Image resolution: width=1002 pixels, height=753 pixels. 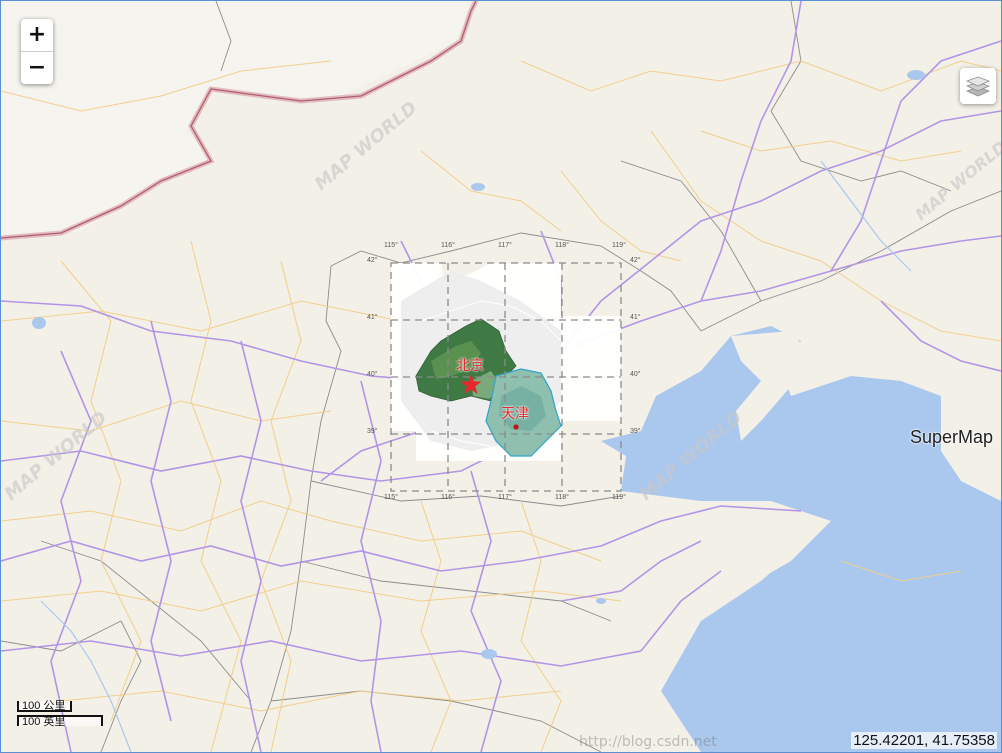 I want to click on lon-label-bottom: 117°, so click(x=505, y=497).